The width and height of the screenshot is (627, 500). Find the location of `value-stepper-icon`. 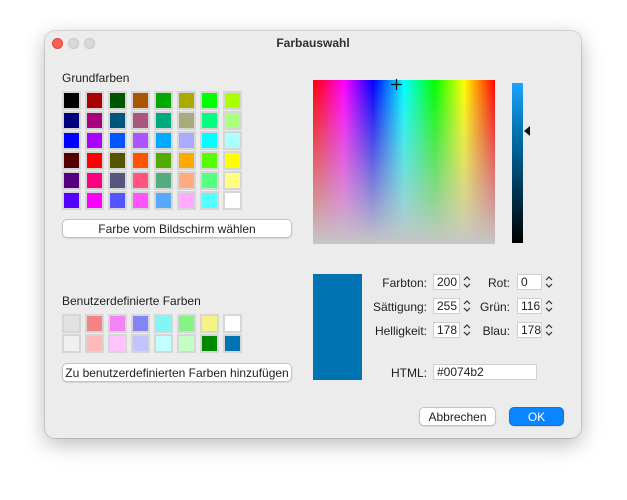

value-stepper-icon is located at coordinates (467, 330).